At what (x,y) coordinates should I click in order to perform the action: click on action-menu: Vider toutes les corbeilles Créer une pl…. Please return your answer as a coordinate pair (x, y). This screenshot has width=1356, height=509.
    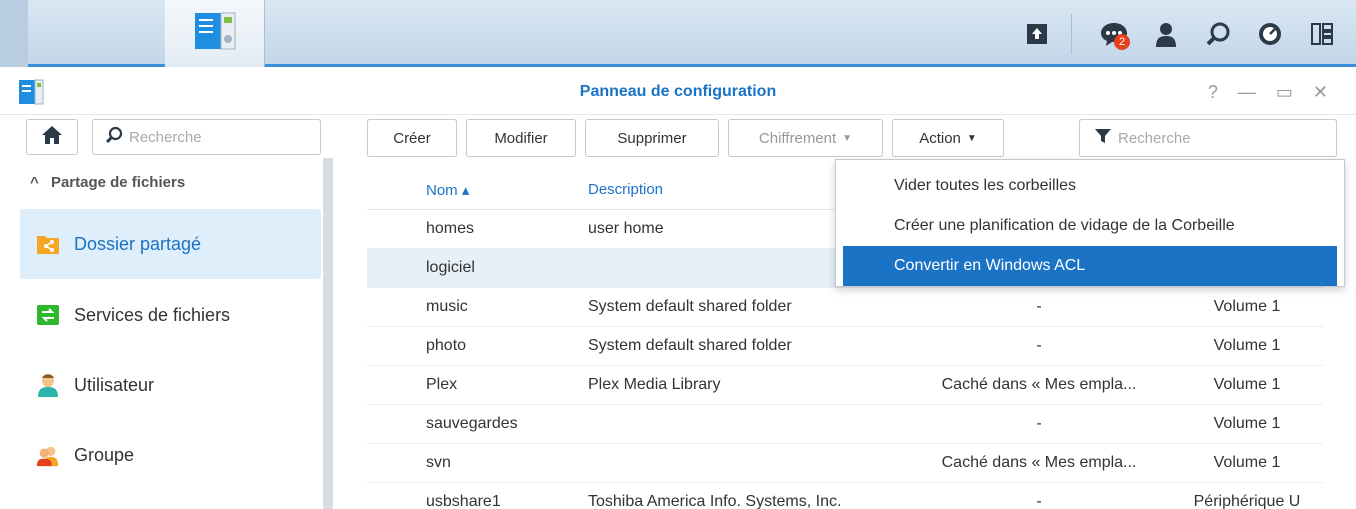
    Looking at the image, I should click on (1090, 223).